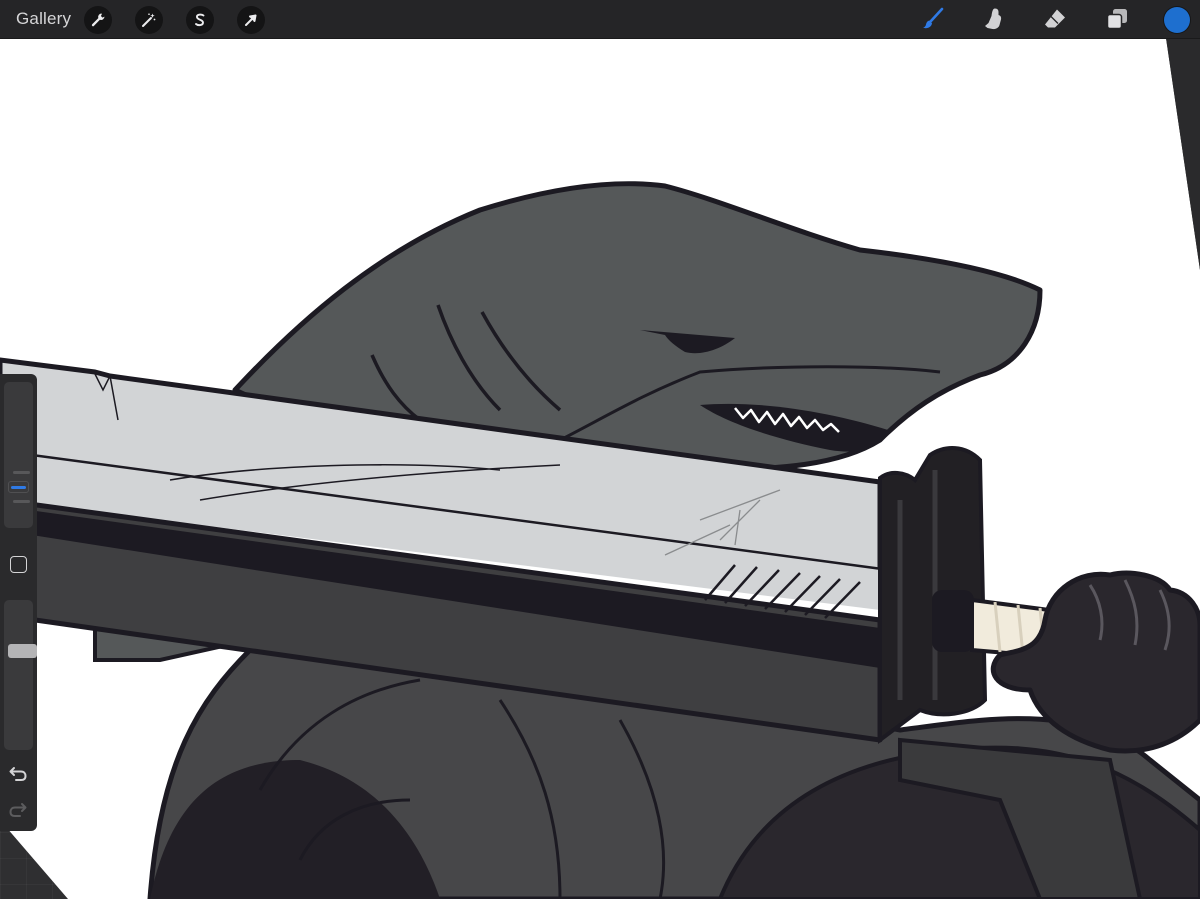  I want to click on top-toolbar: Gallery, so click(600, 19).